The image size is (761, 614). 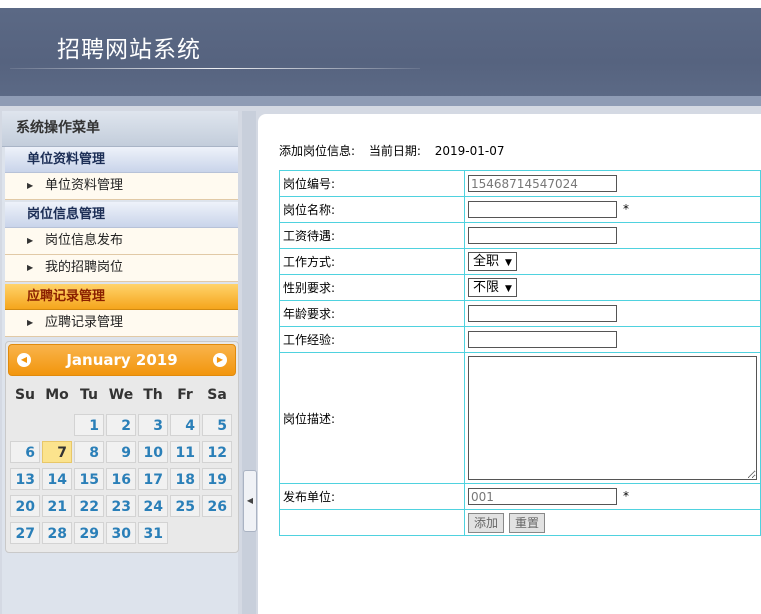 What do you see at coordinates (394, 151) in the screenshot?
I see `current-date-label: 当前日期:` at bounding box center [394, 151].